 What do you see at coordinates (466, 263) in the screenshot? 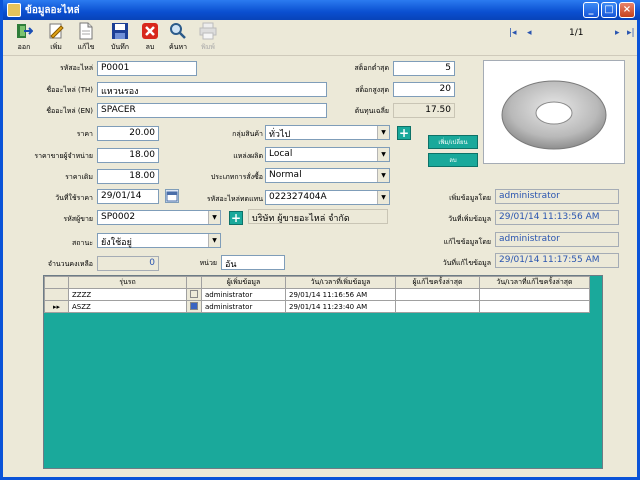
I see `edited-date-label: วันที่แก้ไขข้อมูล` at bounding box center [466, 263].